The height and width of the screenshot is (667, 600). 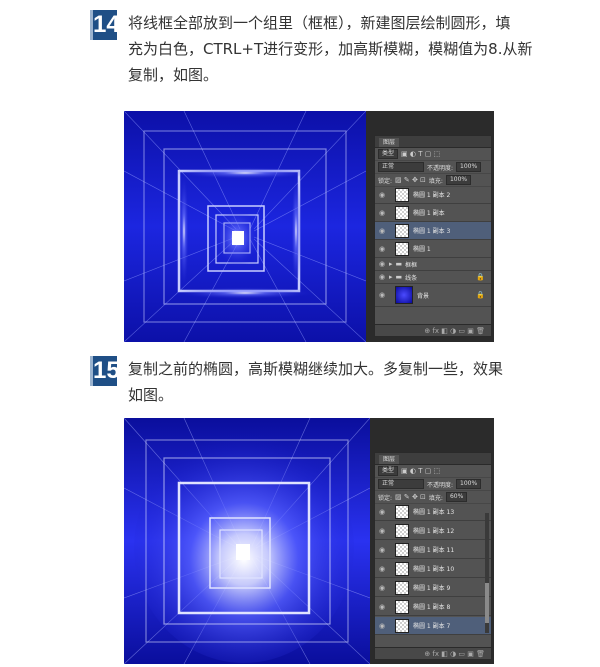 I want to click on layer-name: 背景, so click(x=423, y=296).